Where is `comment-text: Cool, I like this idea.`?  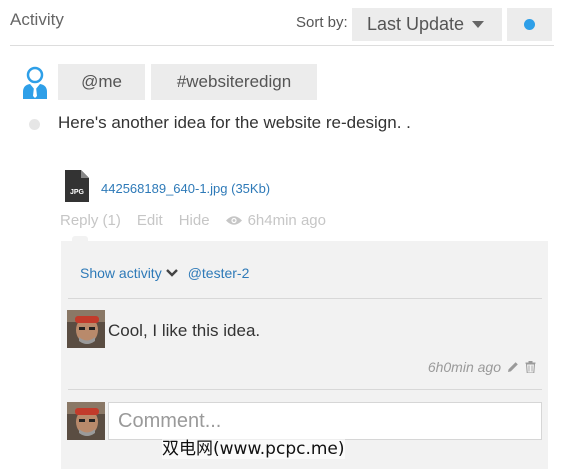 comment-text: Cool, I like this idea. is located at coordinates (184, 330).